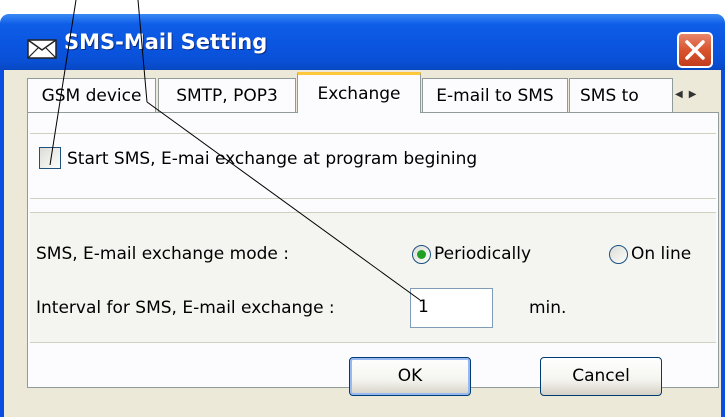  What do you see at coordinates (42, 49) in the screenshot?
I see `envelope-icon` at bounding box center [42, 49].